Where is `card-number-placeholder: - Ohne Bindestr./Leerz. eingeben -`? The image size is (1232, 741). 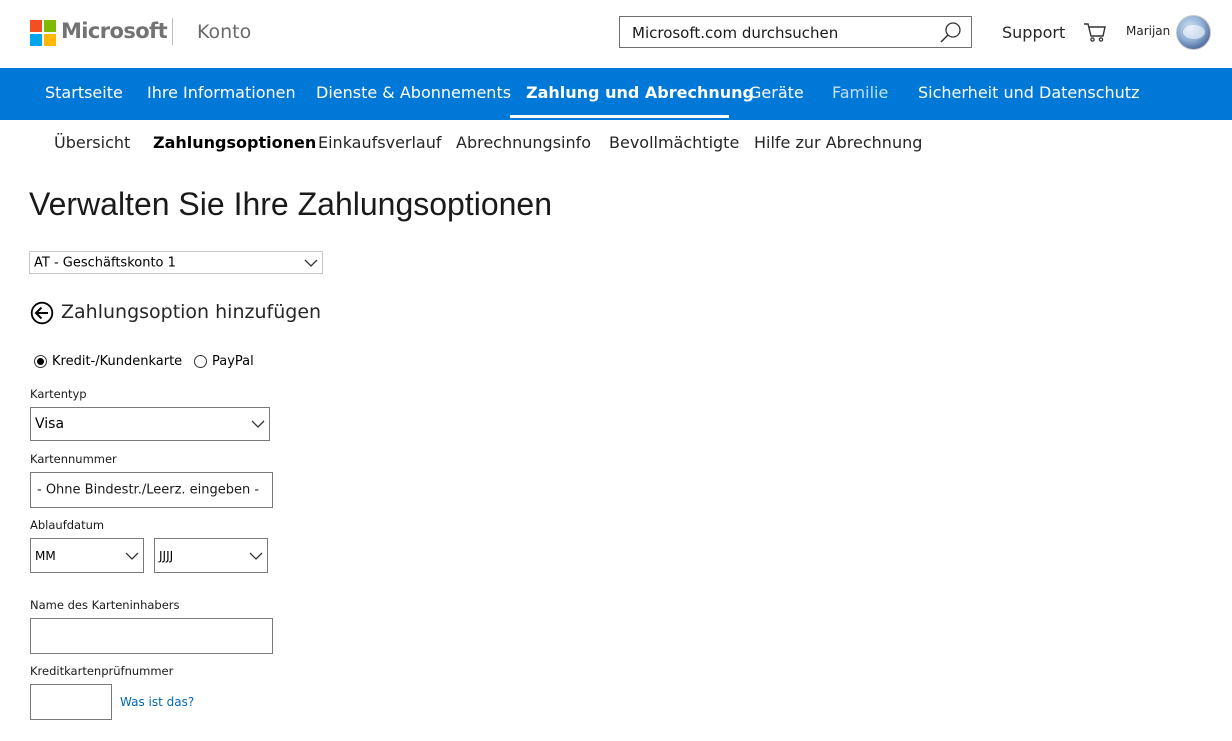 card-number-placeholder: - Ohne Bindestr./Leerz. eingeben - is located at coordinates (148, 490).